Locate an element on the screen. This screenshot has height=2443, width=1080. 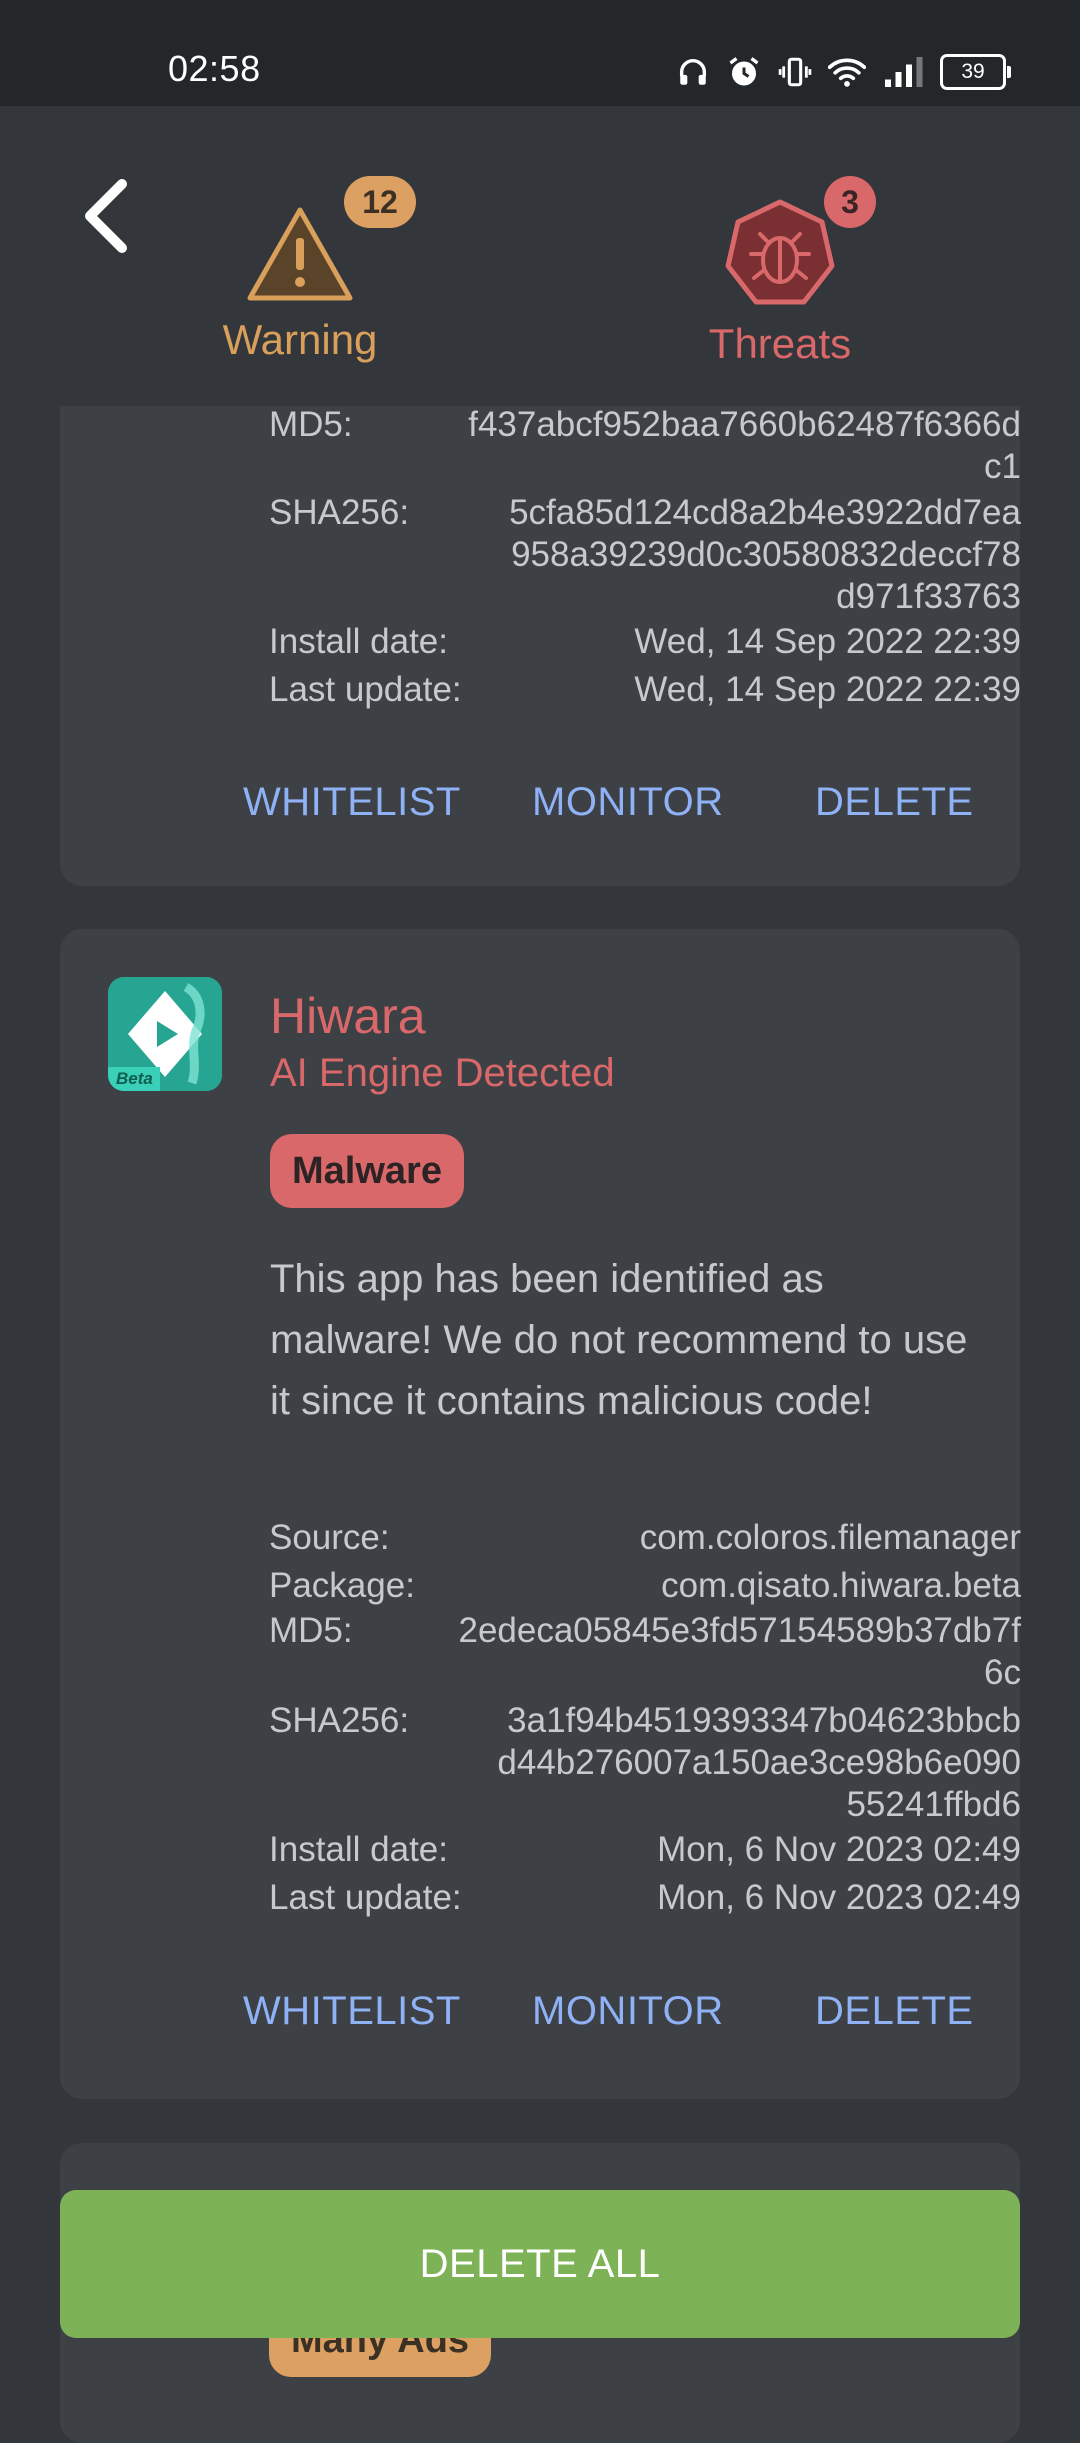
warning-summary: 12 Warning is located at coordinates (313, 270).